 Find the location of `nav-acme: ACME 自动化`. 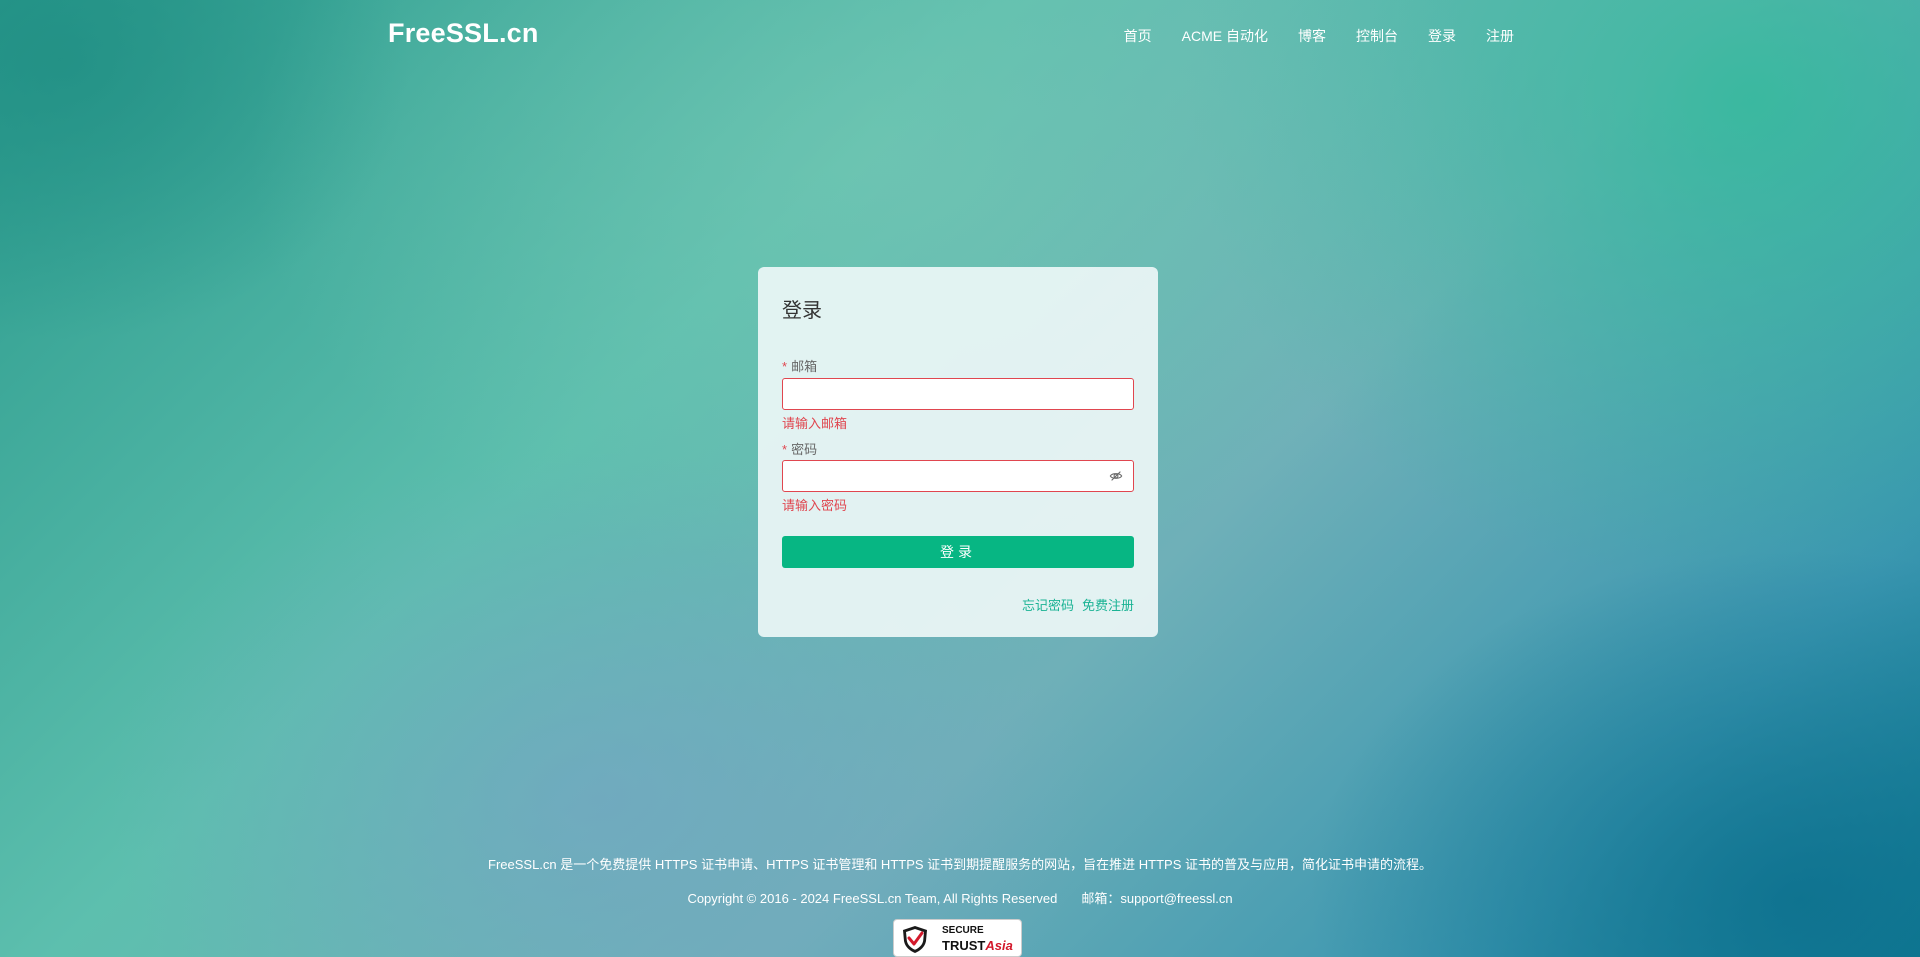

nav-acme: ACME 自动化 is located at coordinates (1225, 36).